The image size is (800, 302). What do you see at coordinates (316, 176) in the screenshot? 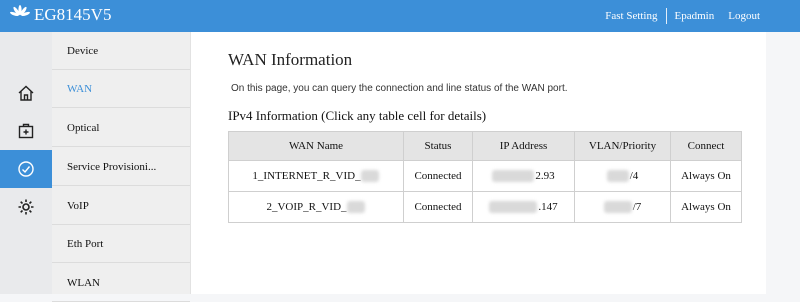
I see `cell-wan-name: 1_INTERNET_R_VID_` at bounding box center [316, 176].